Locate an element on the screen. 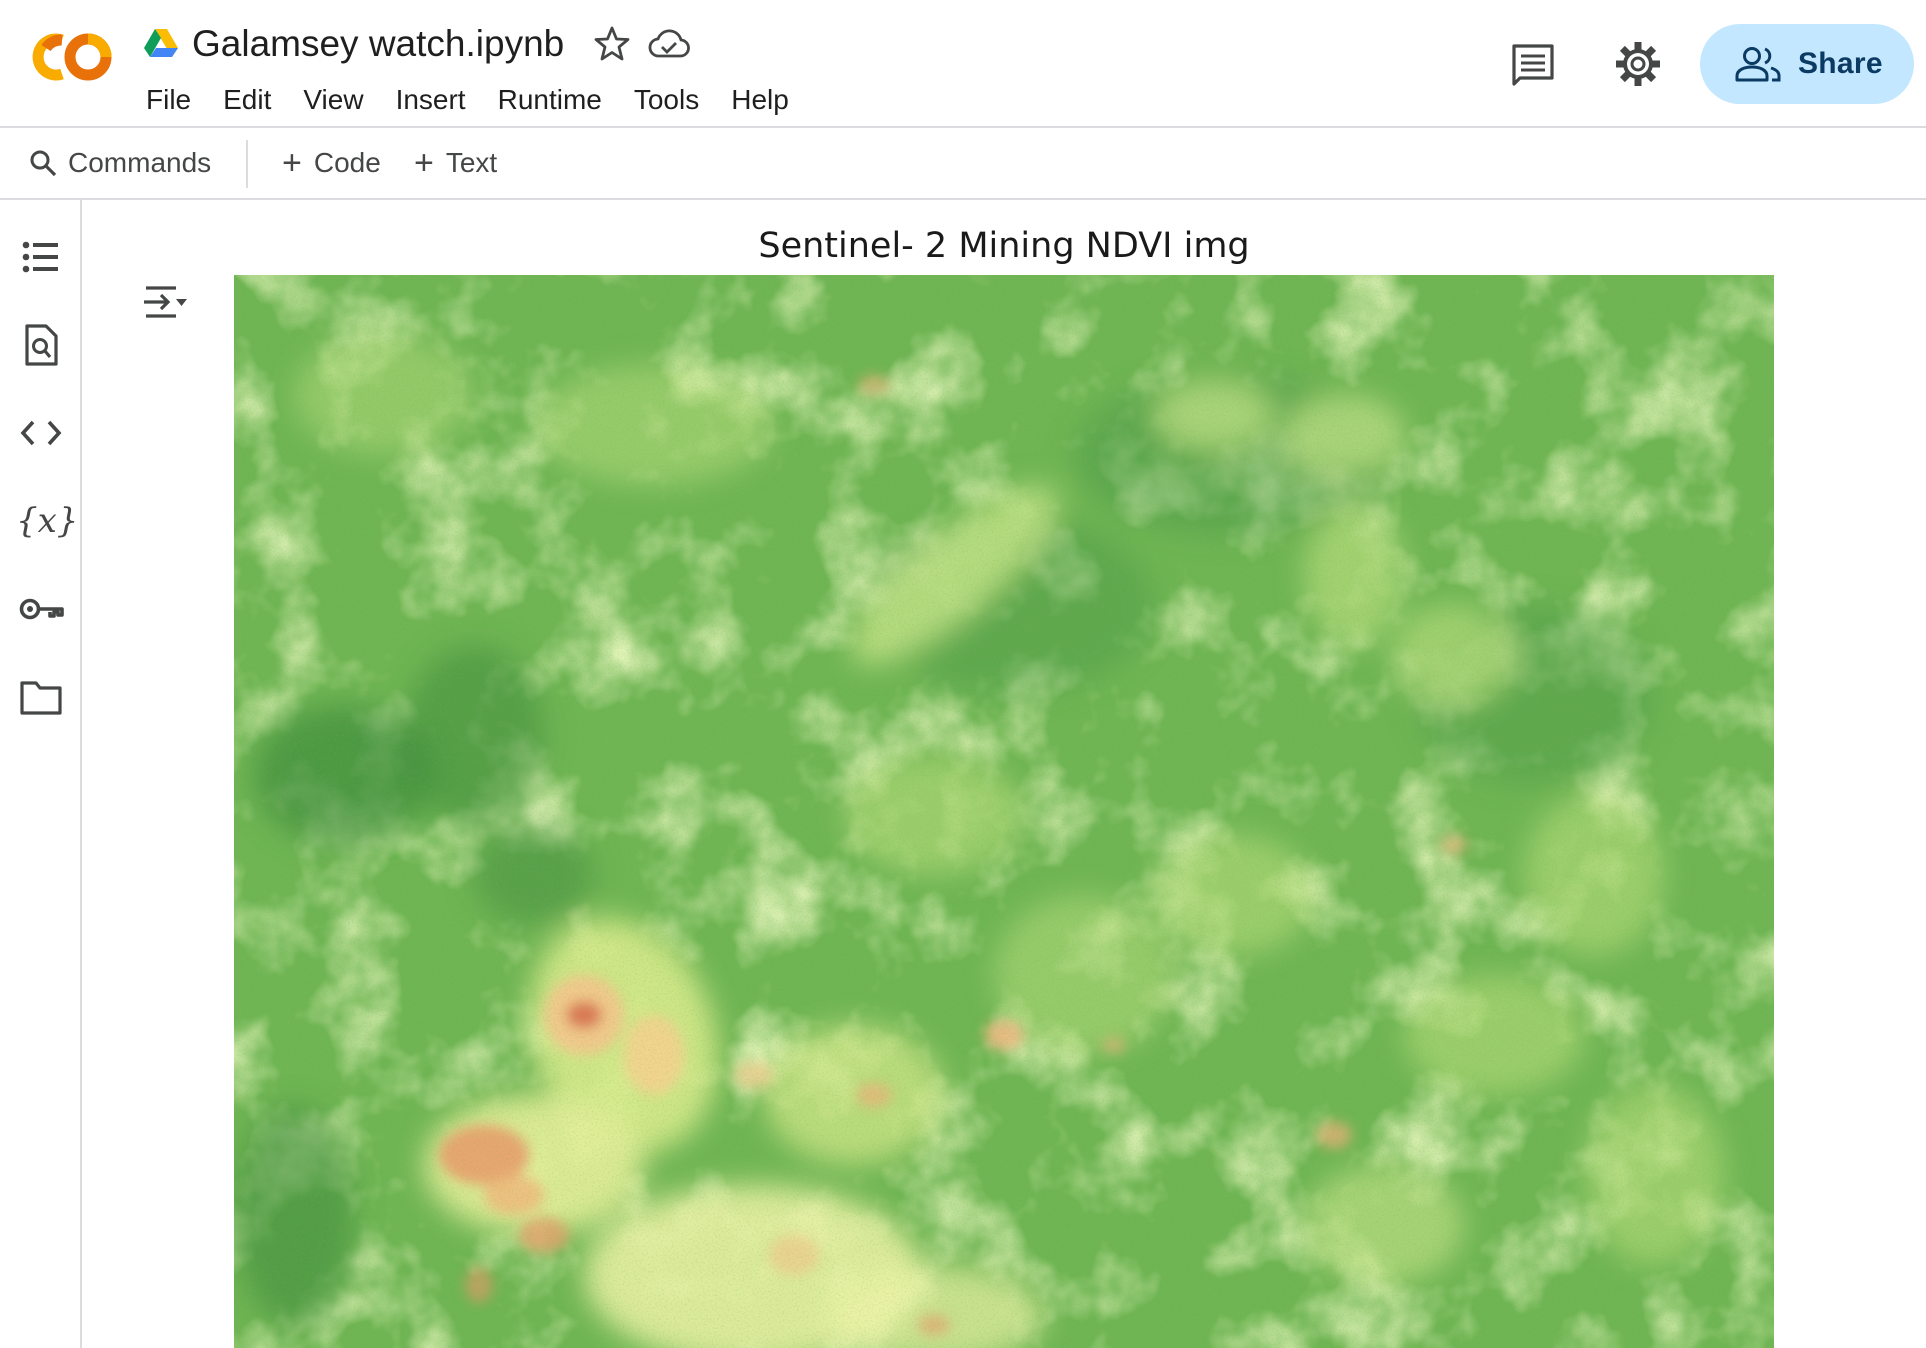 This screenshot has width=1926, height=1348. add-text-cell-button: + Text is located at coordinates (455, 163).